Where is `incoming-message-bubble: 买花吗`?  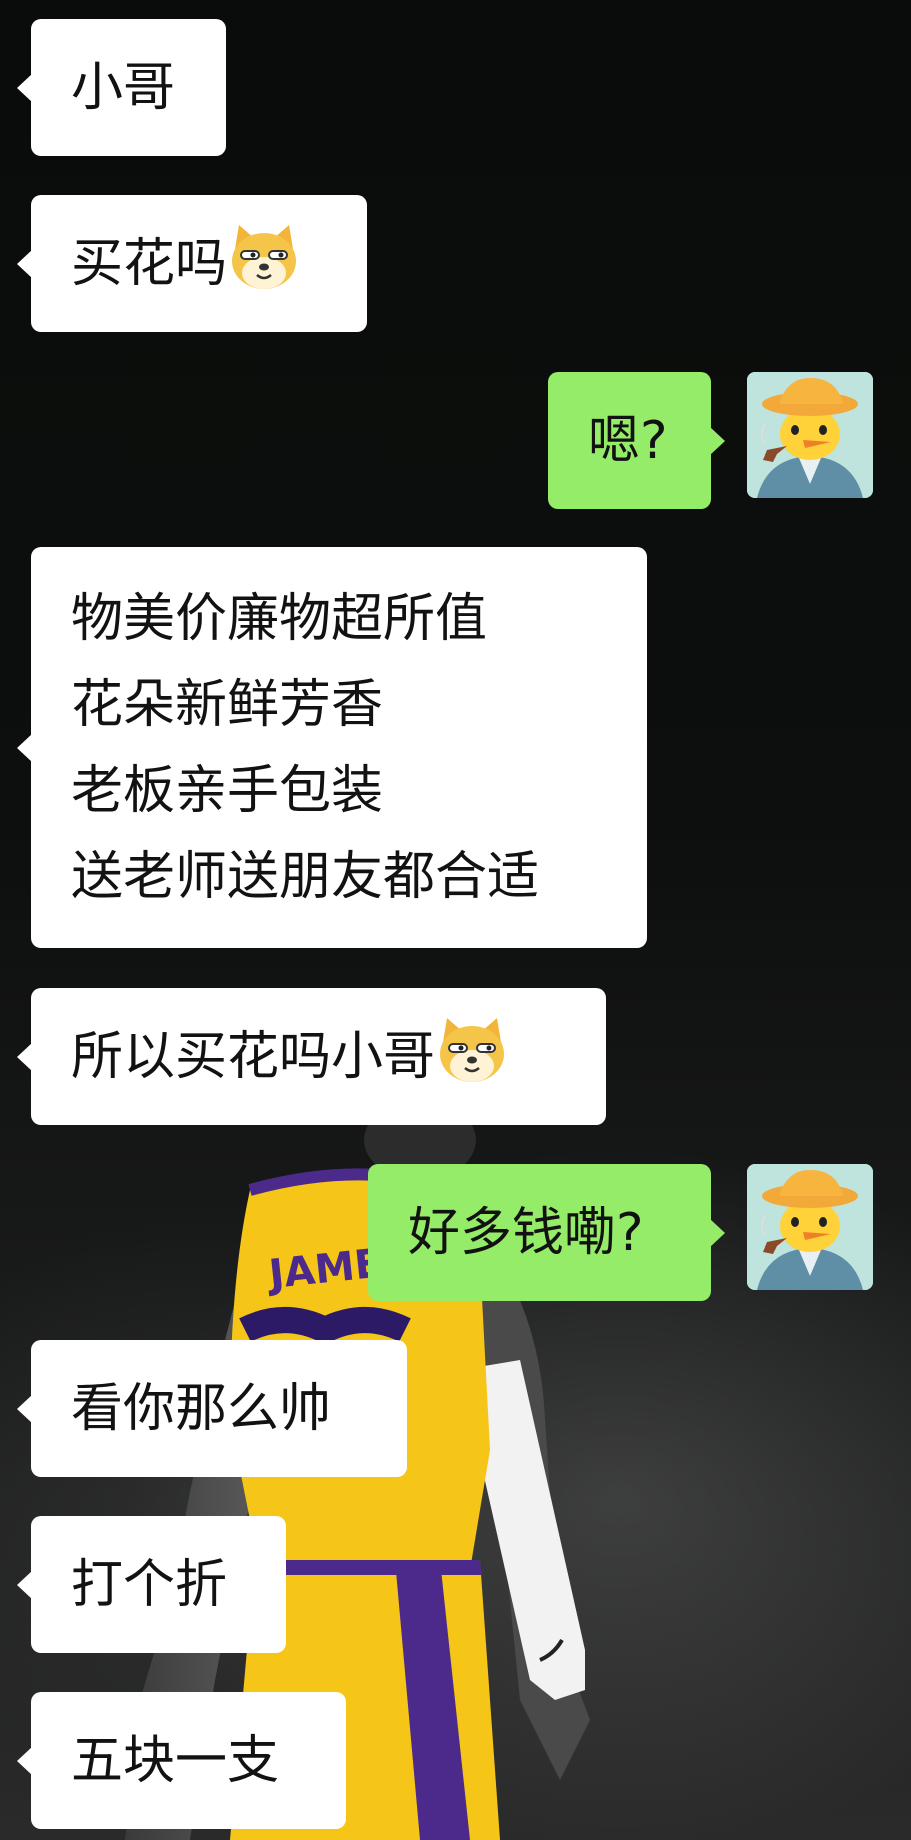
incoming-message-bubble: 买花吗 is located at coordinates (192, 263).